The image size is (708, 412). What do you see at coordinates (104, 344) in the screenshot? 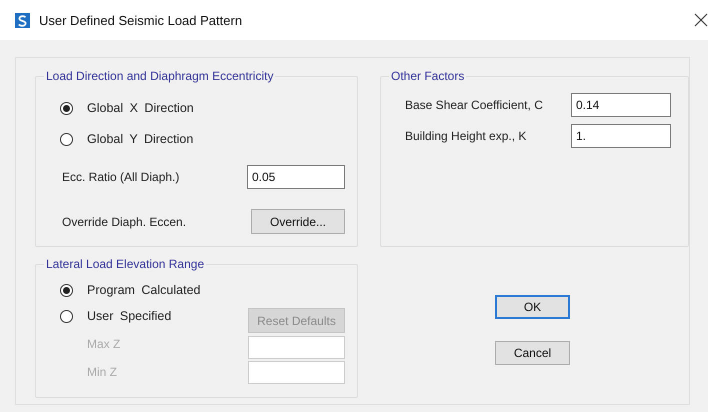
I see `field-label: Max Z` at bounding box center [104, 344].